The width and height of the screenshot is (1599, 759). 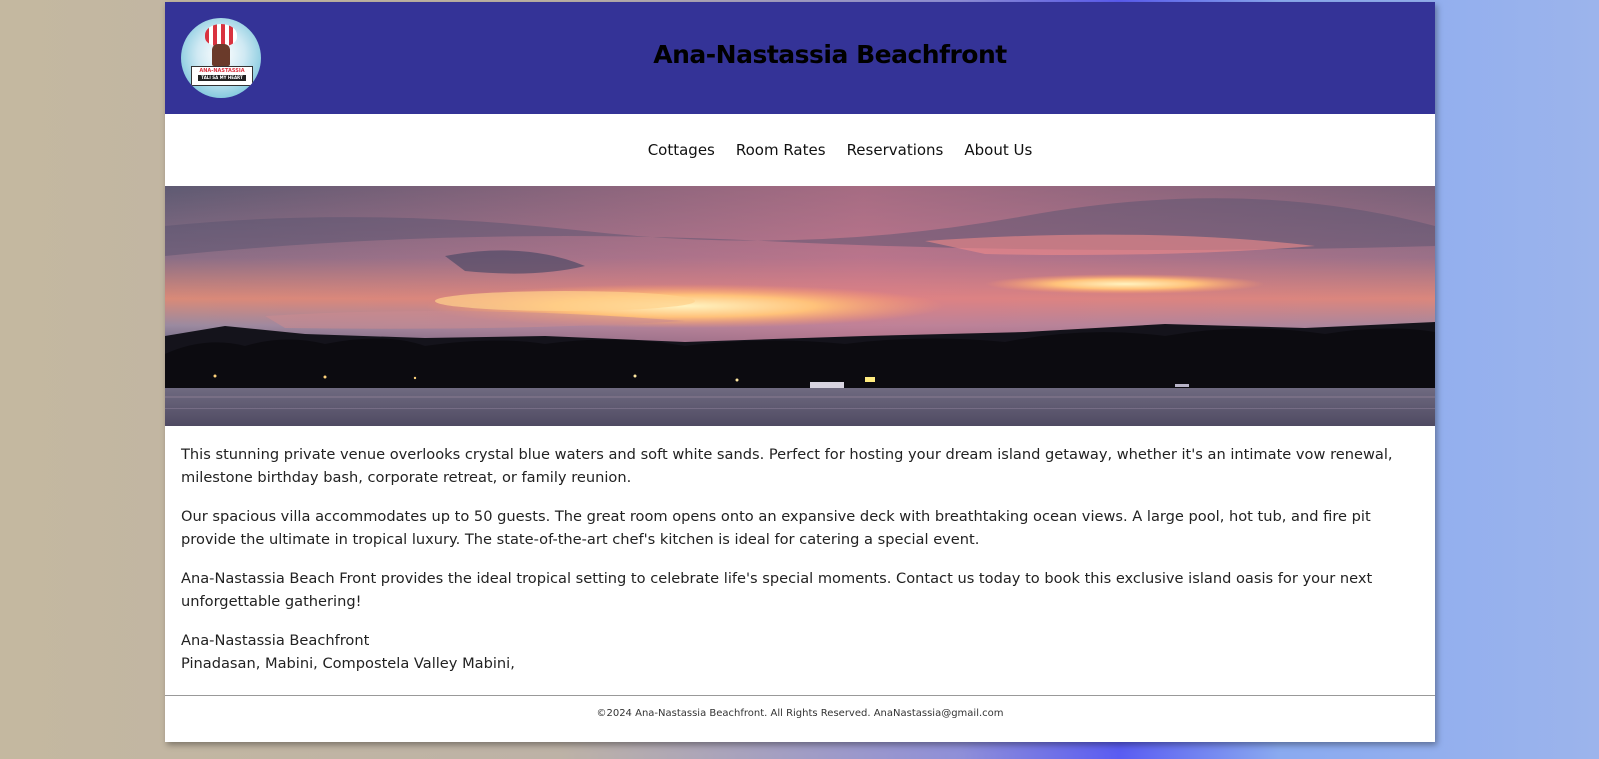 What do you see at coordinates (681, 150) in the screenshot?
I see `nav-cottages: Cottages` at bounding box center [681, 150].